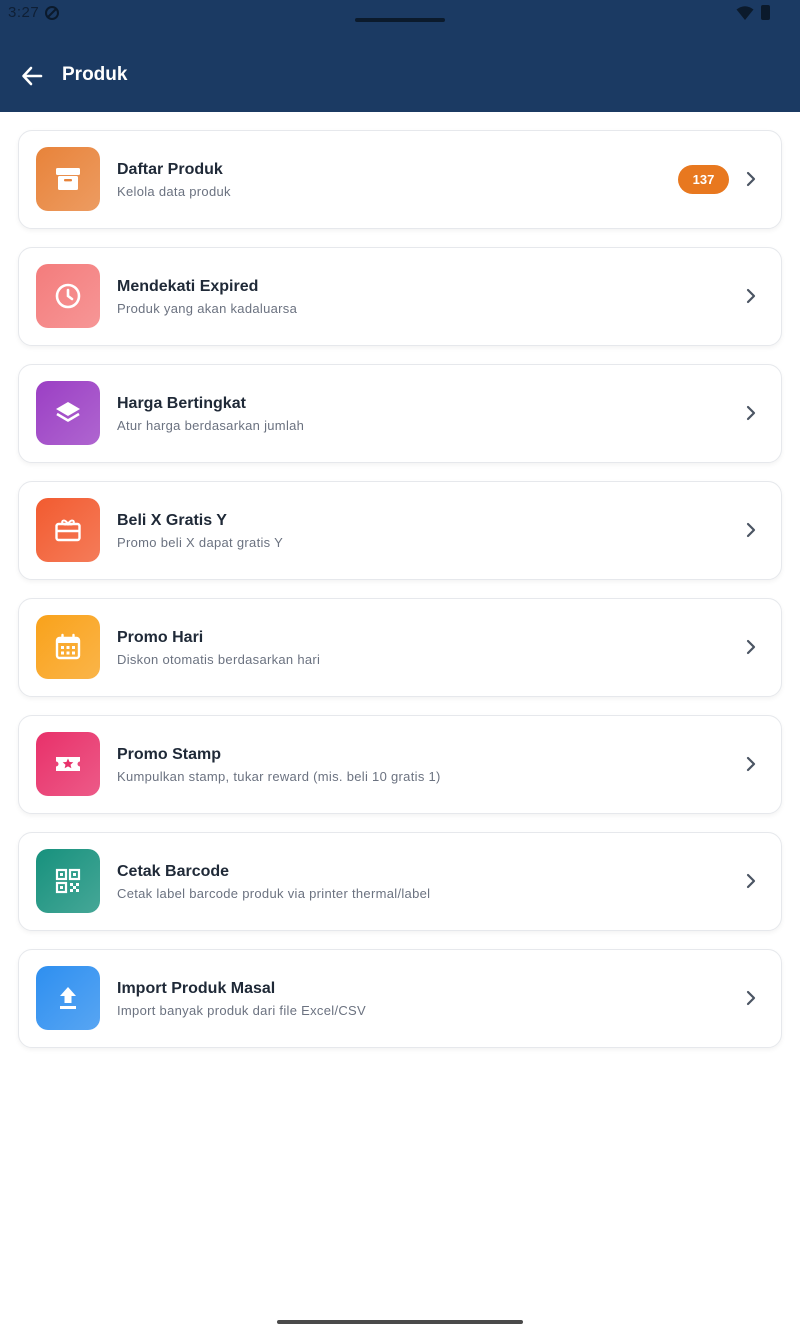  Describe the element at coordinates (765, 12) in the screenshot. I see `battery-icon` at that location.